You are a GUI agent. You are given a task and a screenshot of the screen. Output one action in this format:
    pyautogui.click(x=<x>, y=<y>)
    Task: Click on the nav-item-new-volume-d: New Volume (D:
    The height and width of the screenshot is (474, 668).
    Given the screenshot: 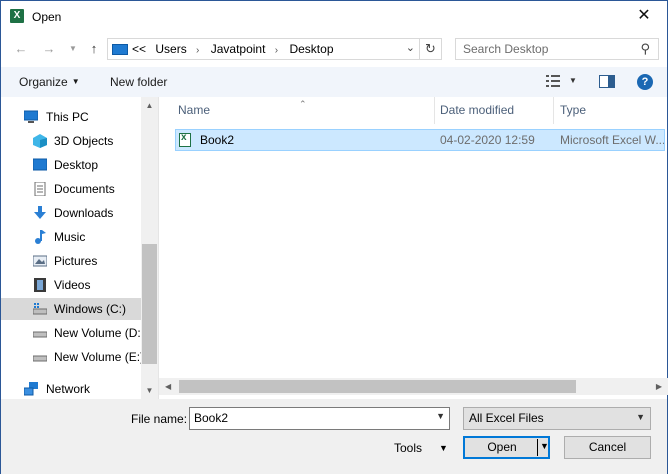 What is the action you would take?
    pyautogui.click(x=71, y=333)
    